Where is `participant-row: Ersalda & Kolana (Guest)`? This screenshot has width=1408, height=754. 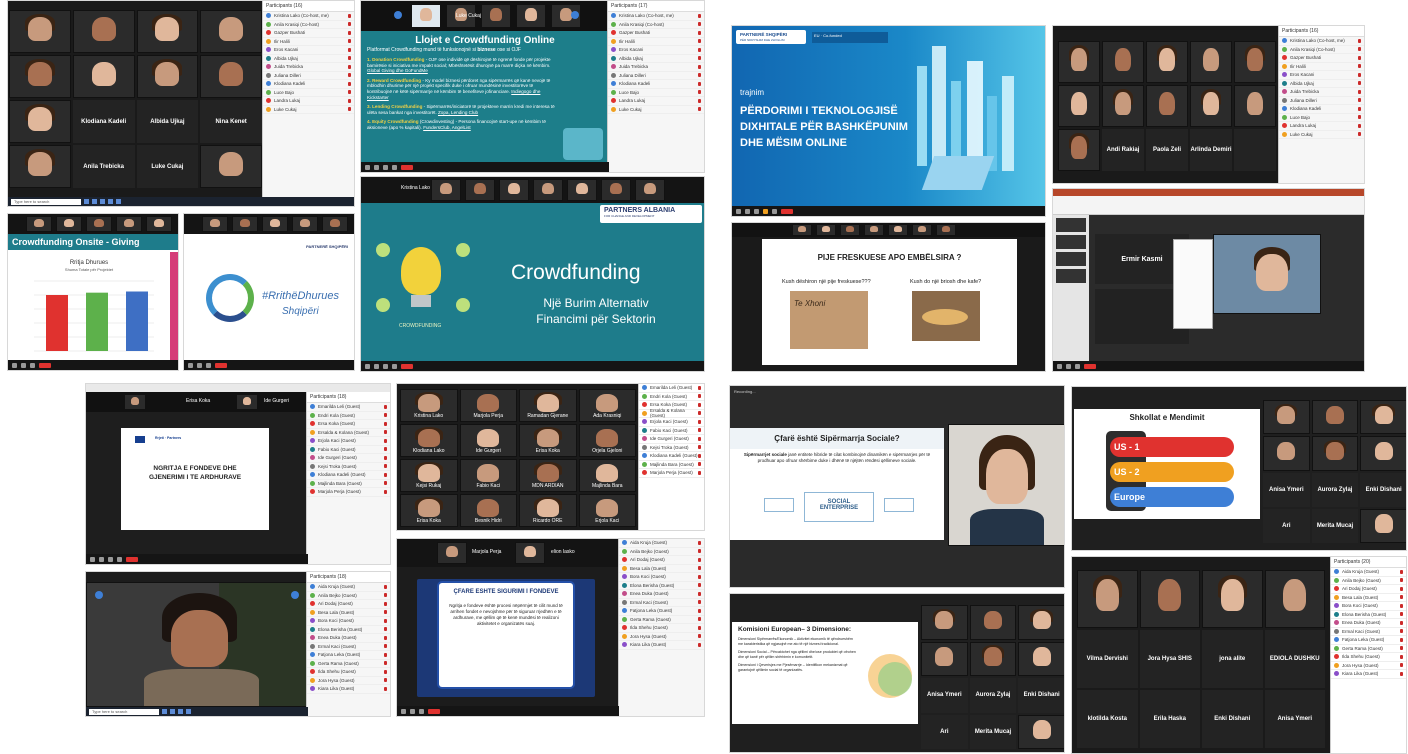
participant-row: Ersalda & Kolana (Guest) is located at coordinates (348, 433).